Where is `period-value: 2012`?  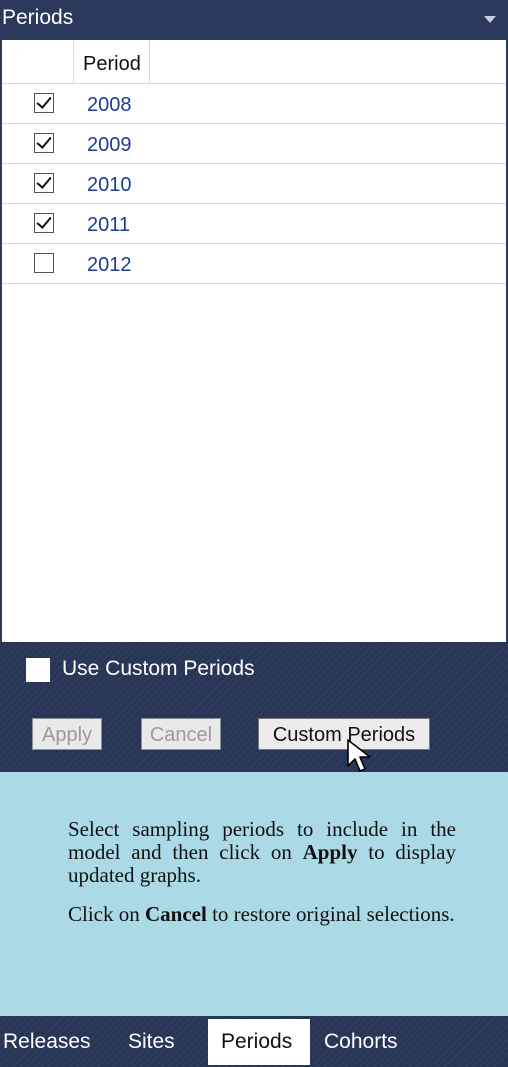 period-value: 2012 is located at coordinates (109, 265).